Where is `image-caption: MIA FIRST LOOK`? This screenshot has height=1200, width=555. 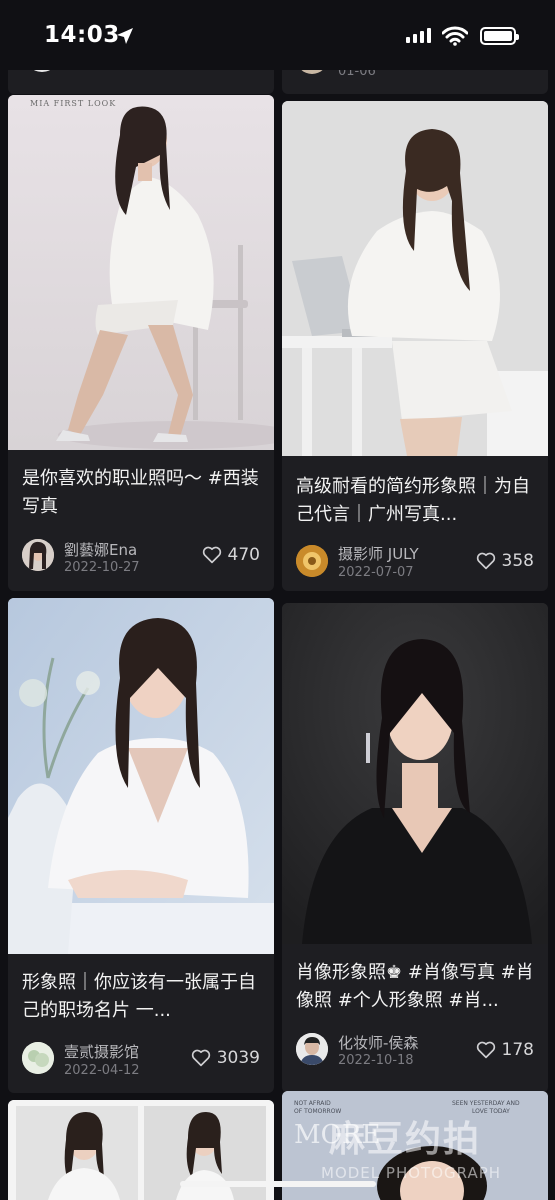
image-caption: MIA FIRST LOOK is located at coordinates (73, 103).